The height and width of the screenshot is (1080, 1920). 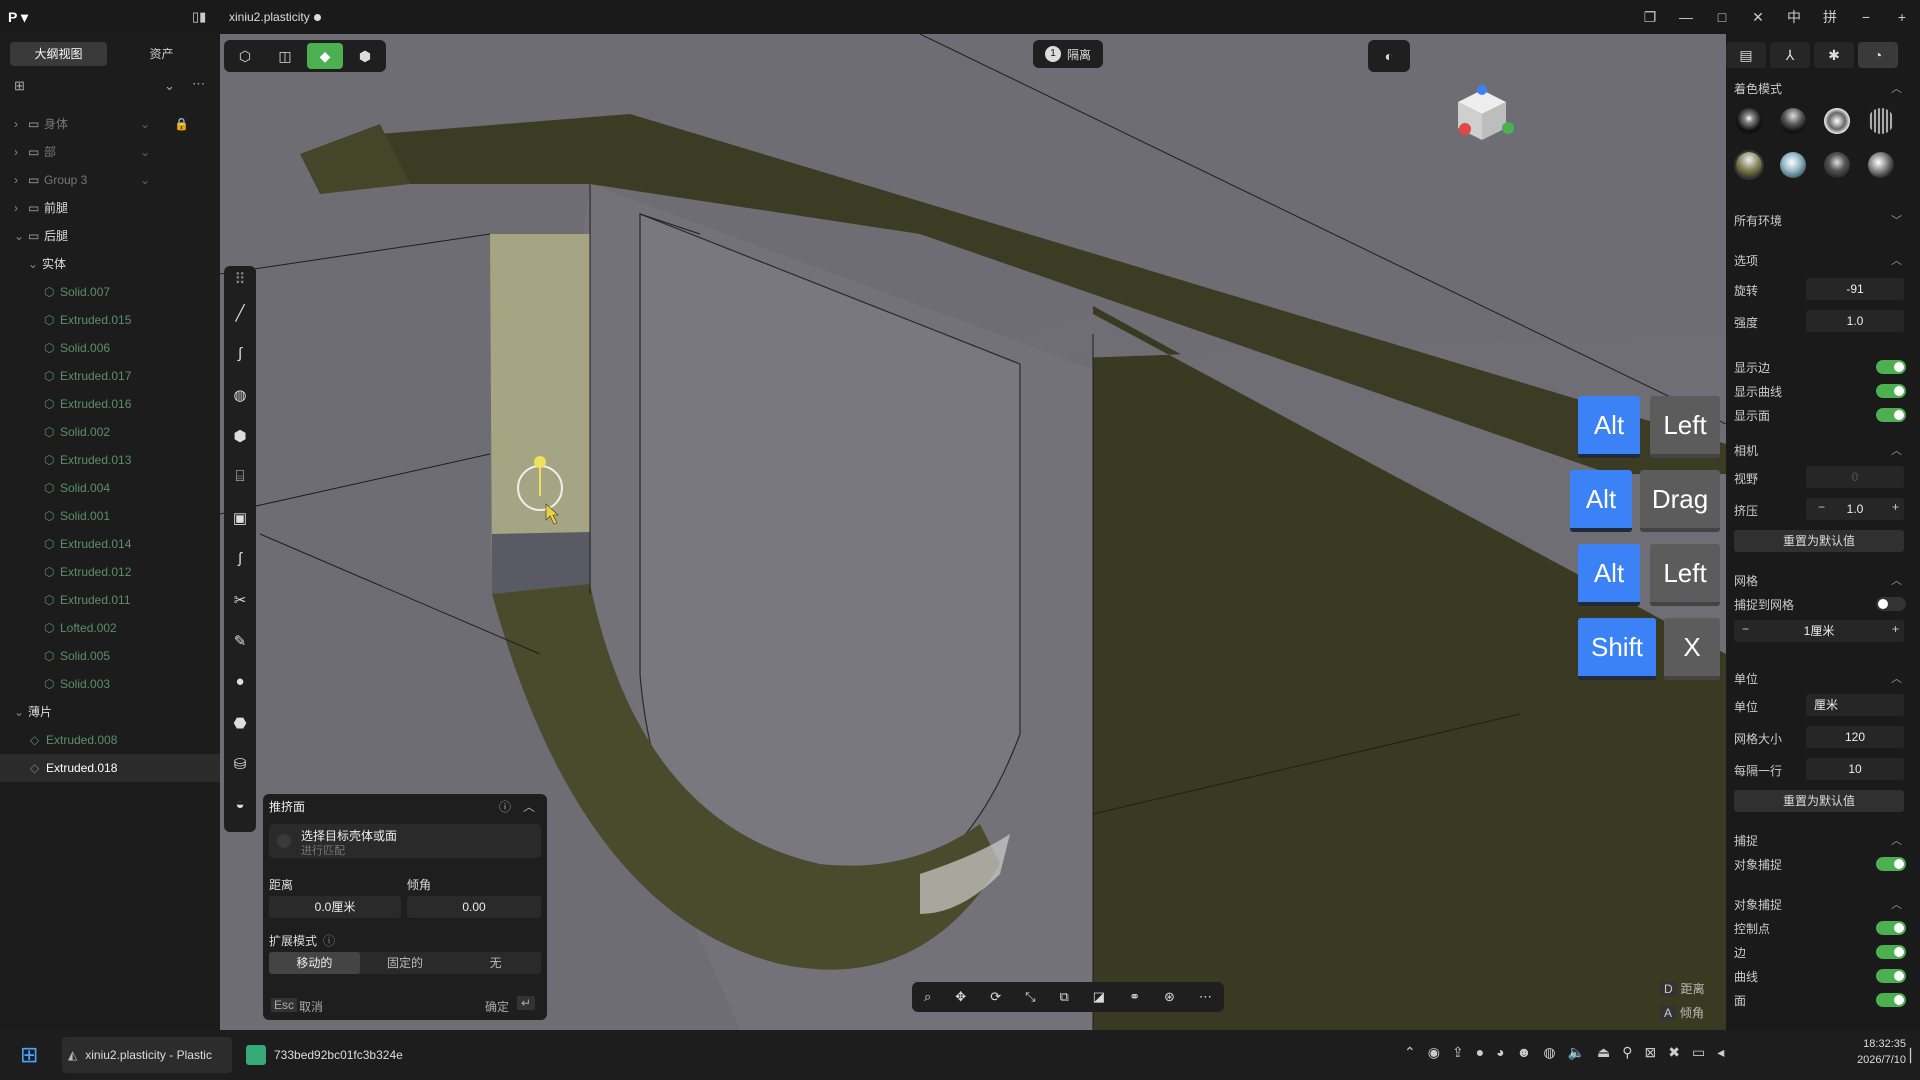 What do you see at coordinates (110, 600) in the screenshot?
I see `tree-item: ⬡ Extruded.011` at bounding box center [110, 600].